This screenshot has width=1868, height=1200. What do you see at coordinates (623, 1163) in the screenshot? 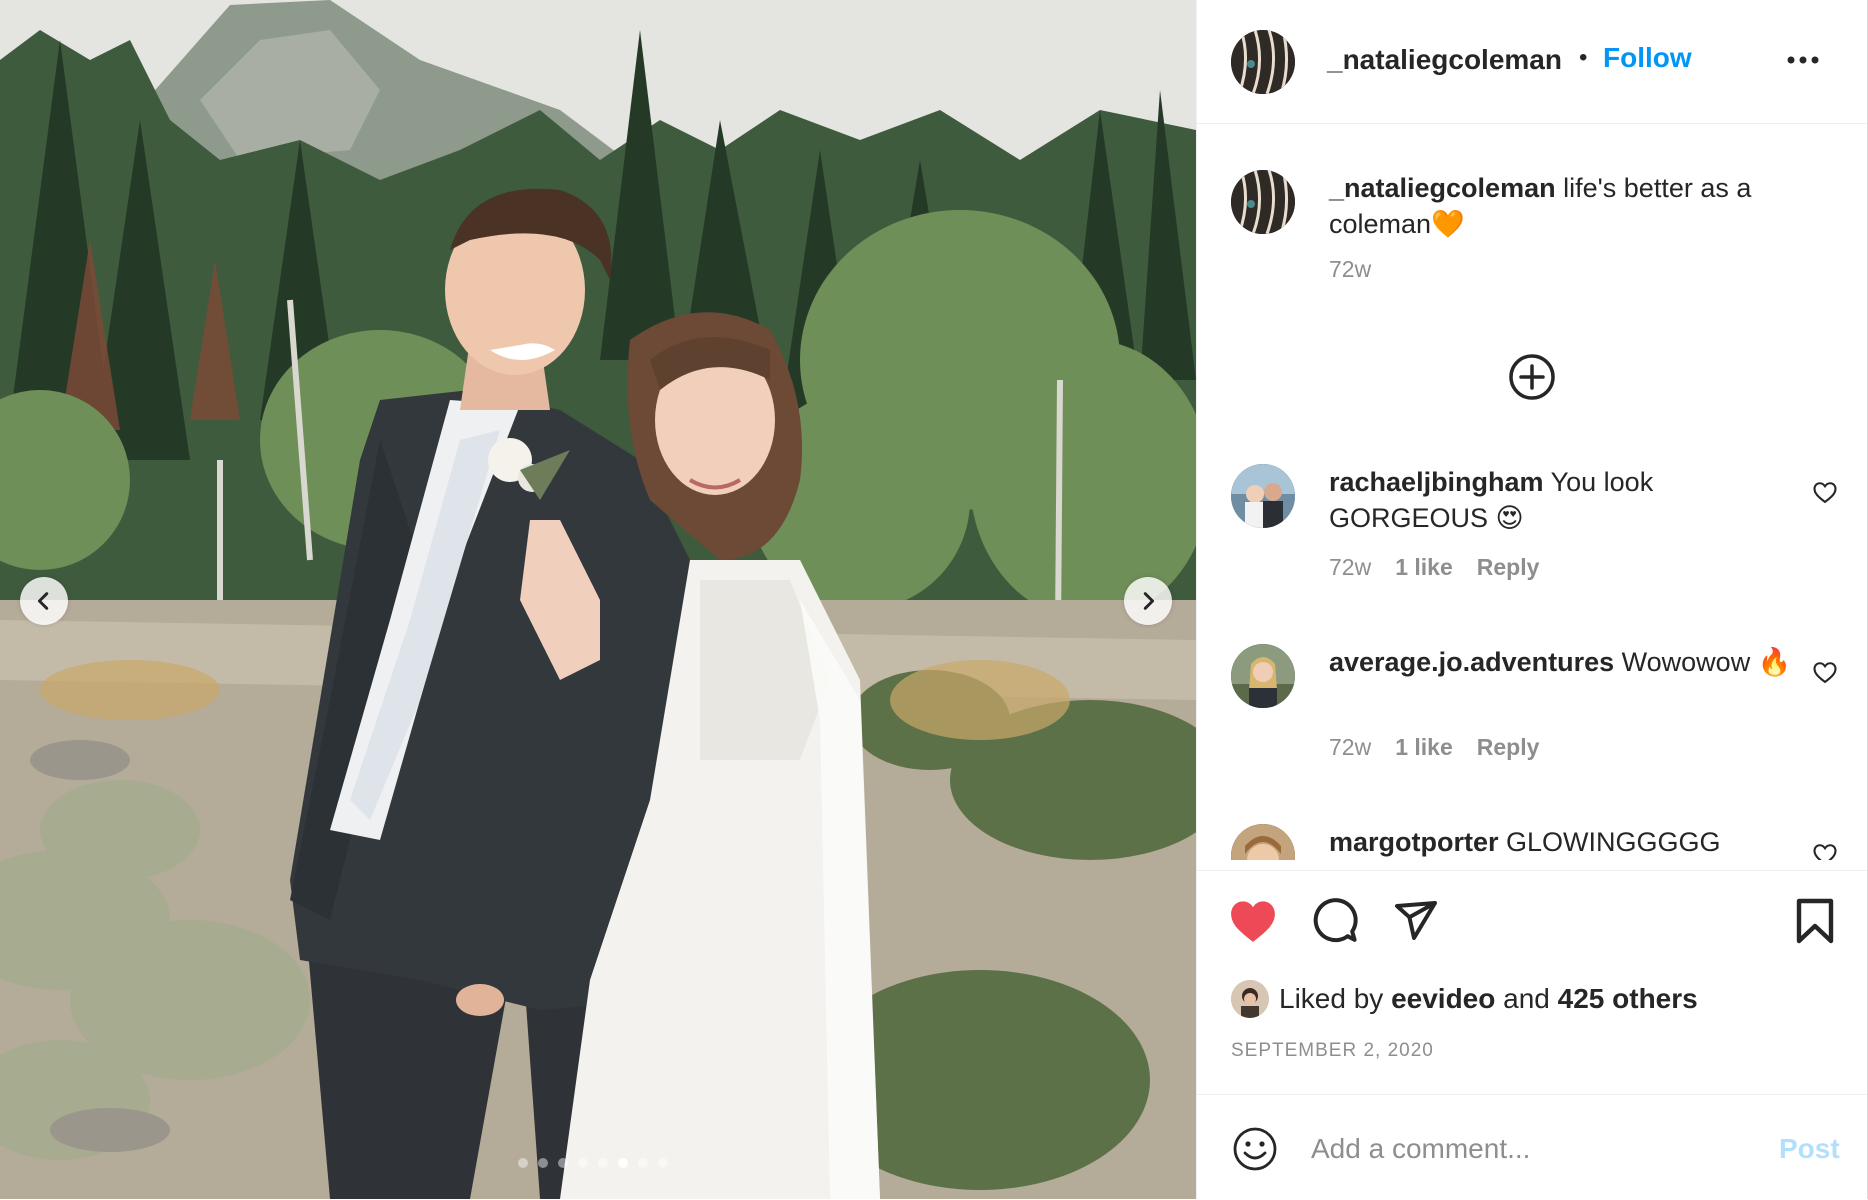
I see `slide-dot-active` at bounding box center [623, 1163].